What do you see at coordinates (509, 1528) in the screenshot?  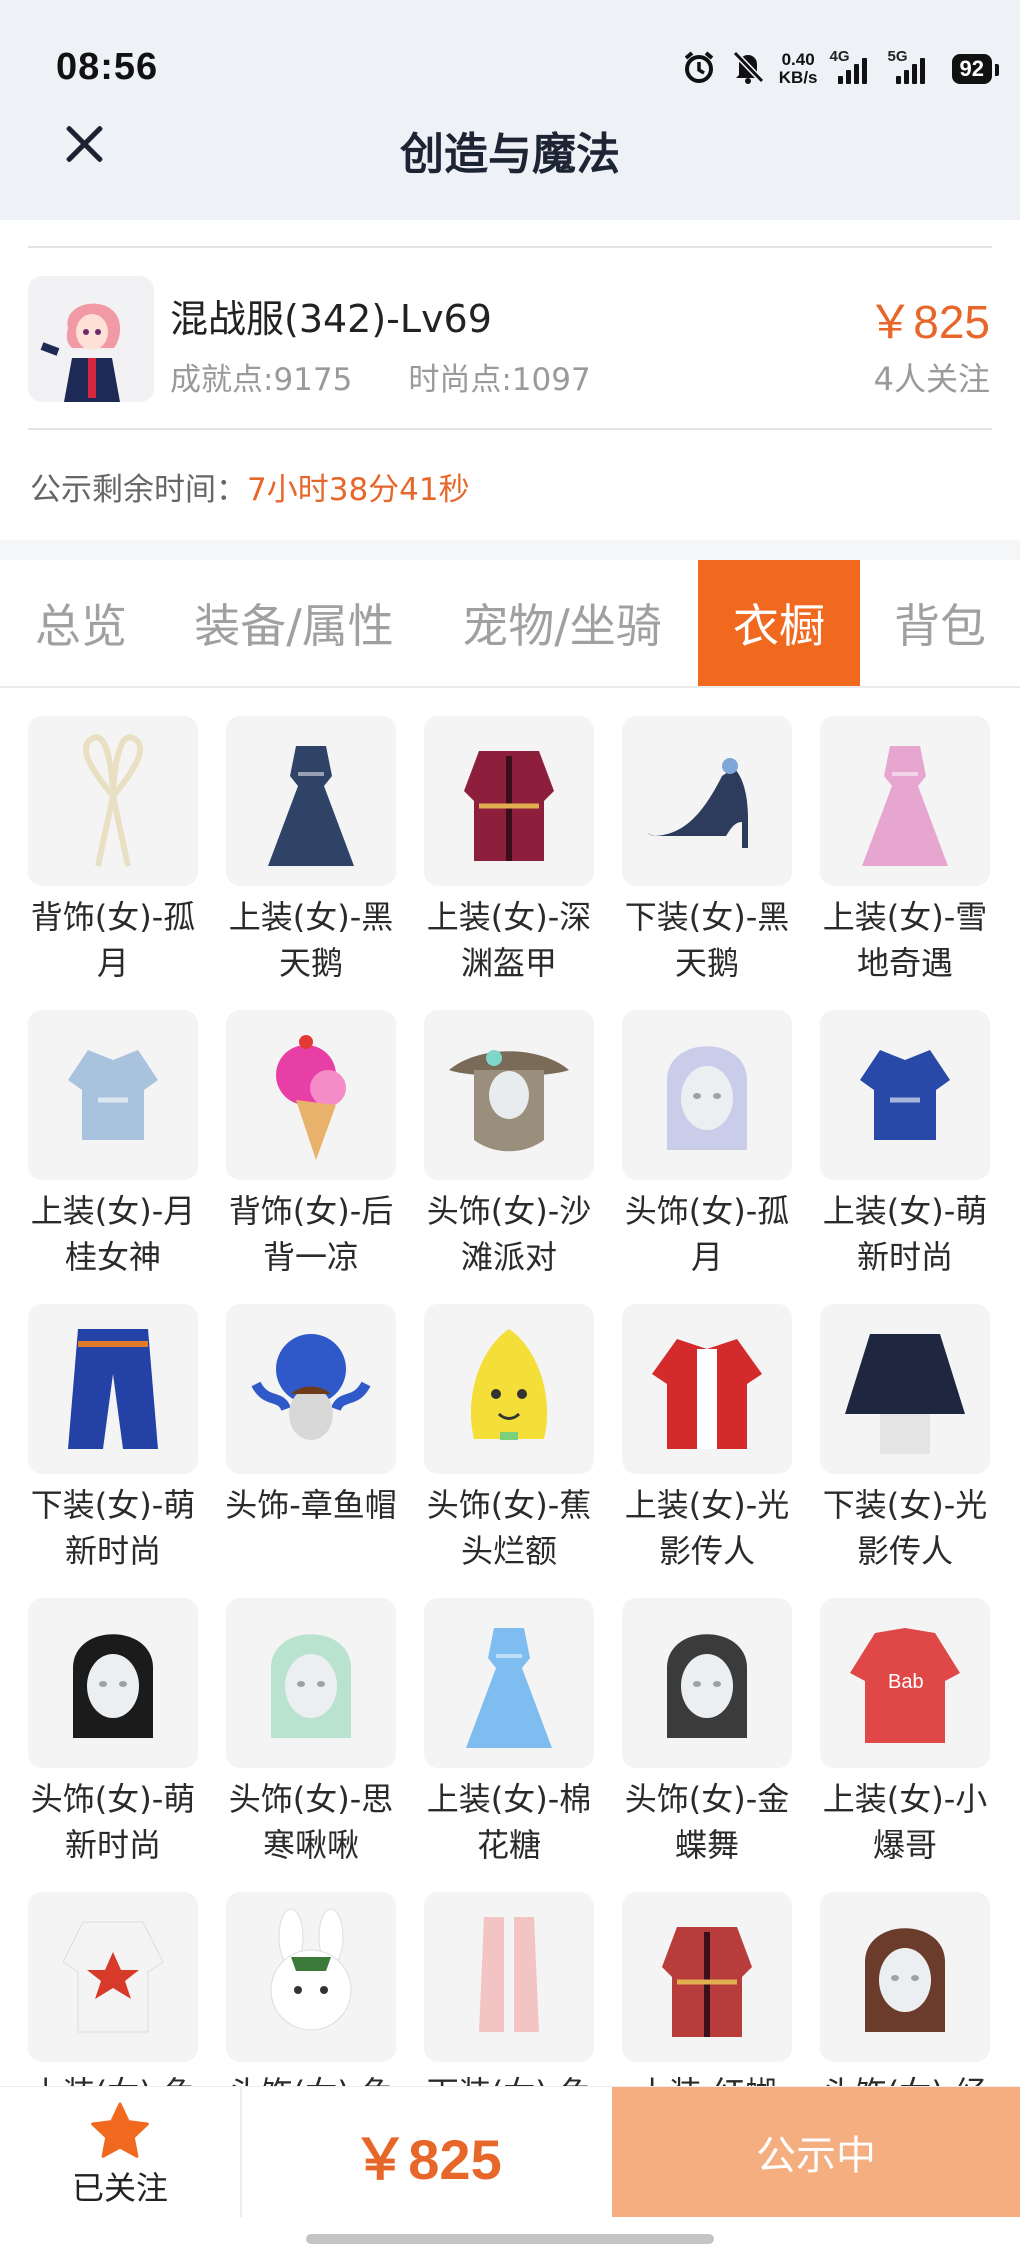 I see `wardrobe-item-name: 头饰(女)-蕉头烂额` at bounding box center [509, 1528].